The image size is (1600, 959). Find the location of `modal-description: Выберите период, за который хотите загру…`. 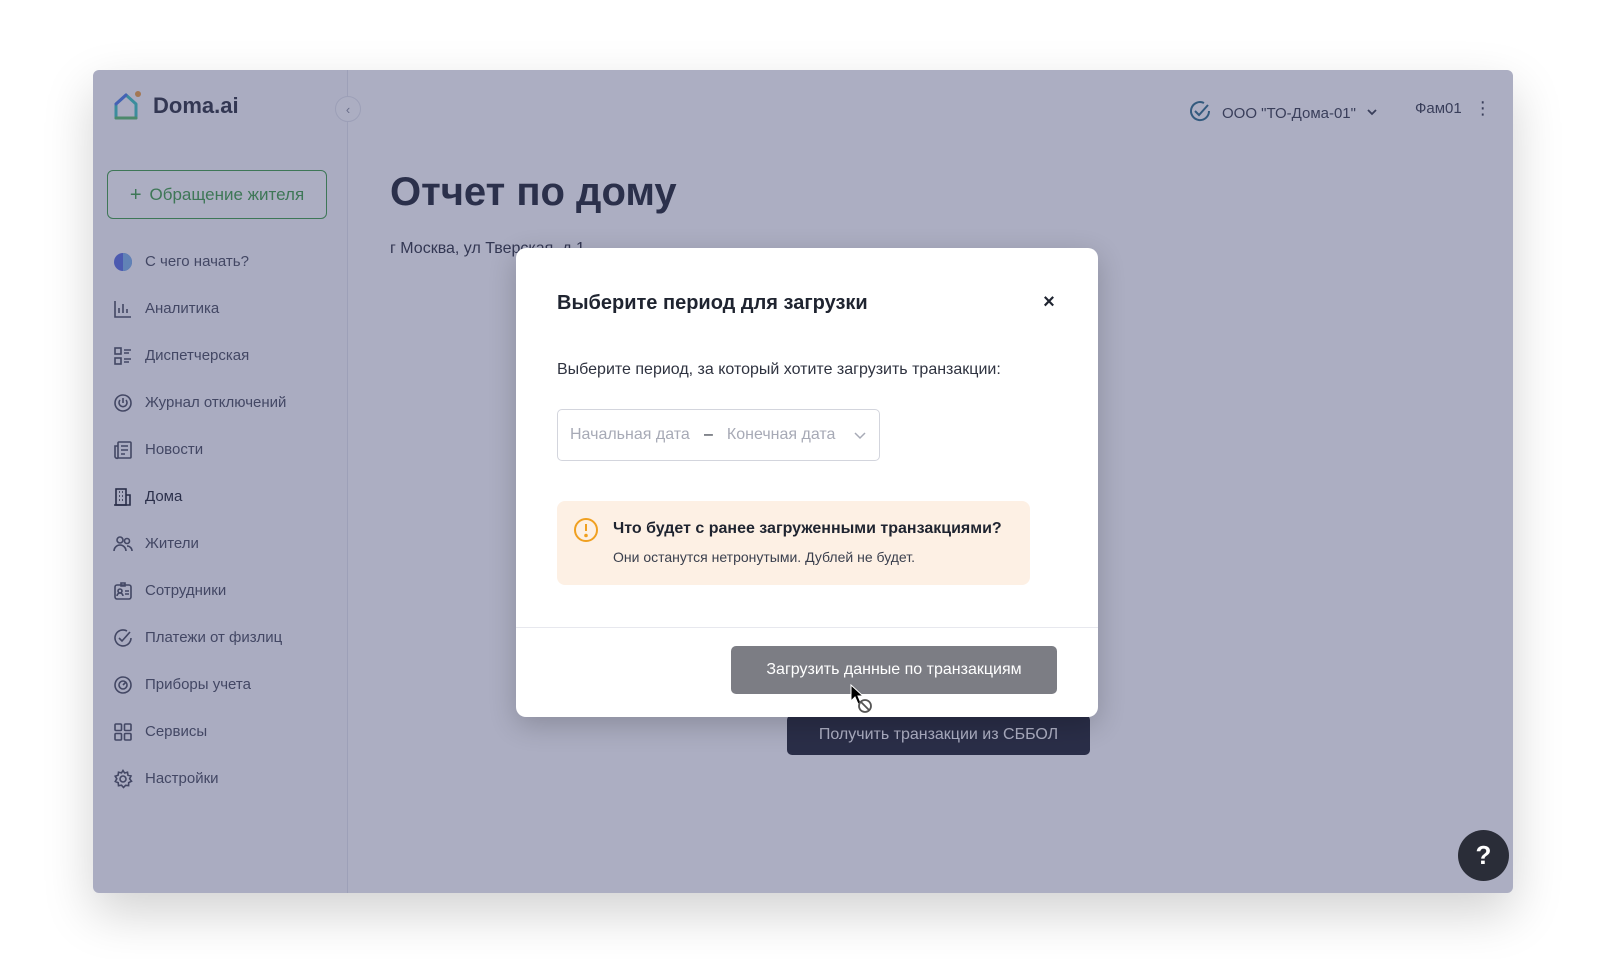

modal-description: Выберите период, за который хотите загру… is located at coordinates (779, 369).